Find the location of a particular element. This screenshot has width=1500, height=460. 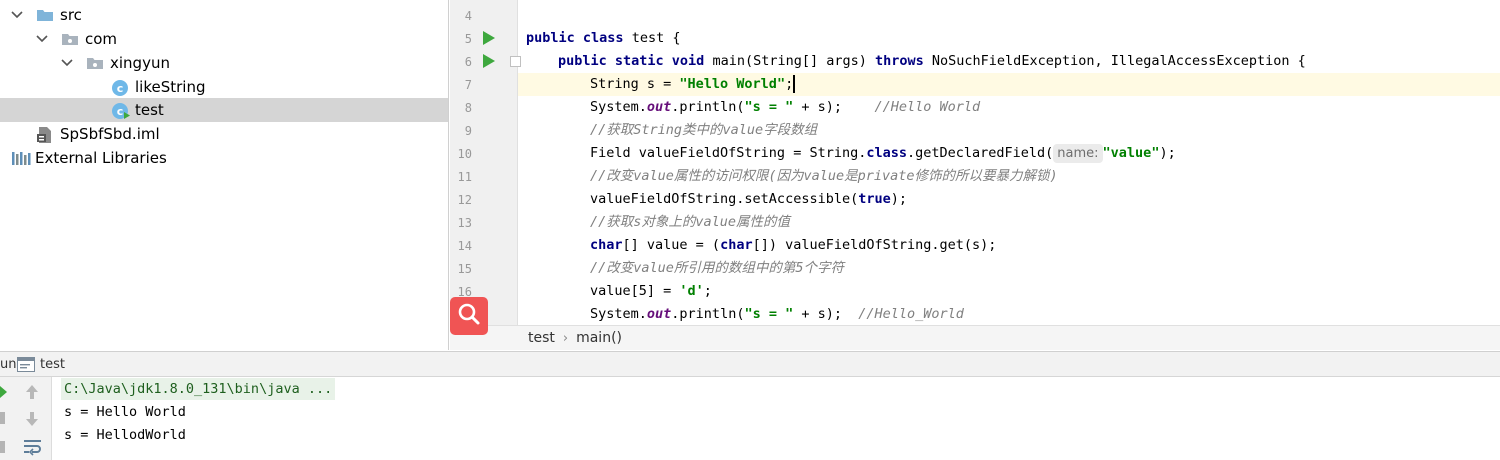

tree-item-external-libraries: External Libraries is located at coordinates (224, 158).